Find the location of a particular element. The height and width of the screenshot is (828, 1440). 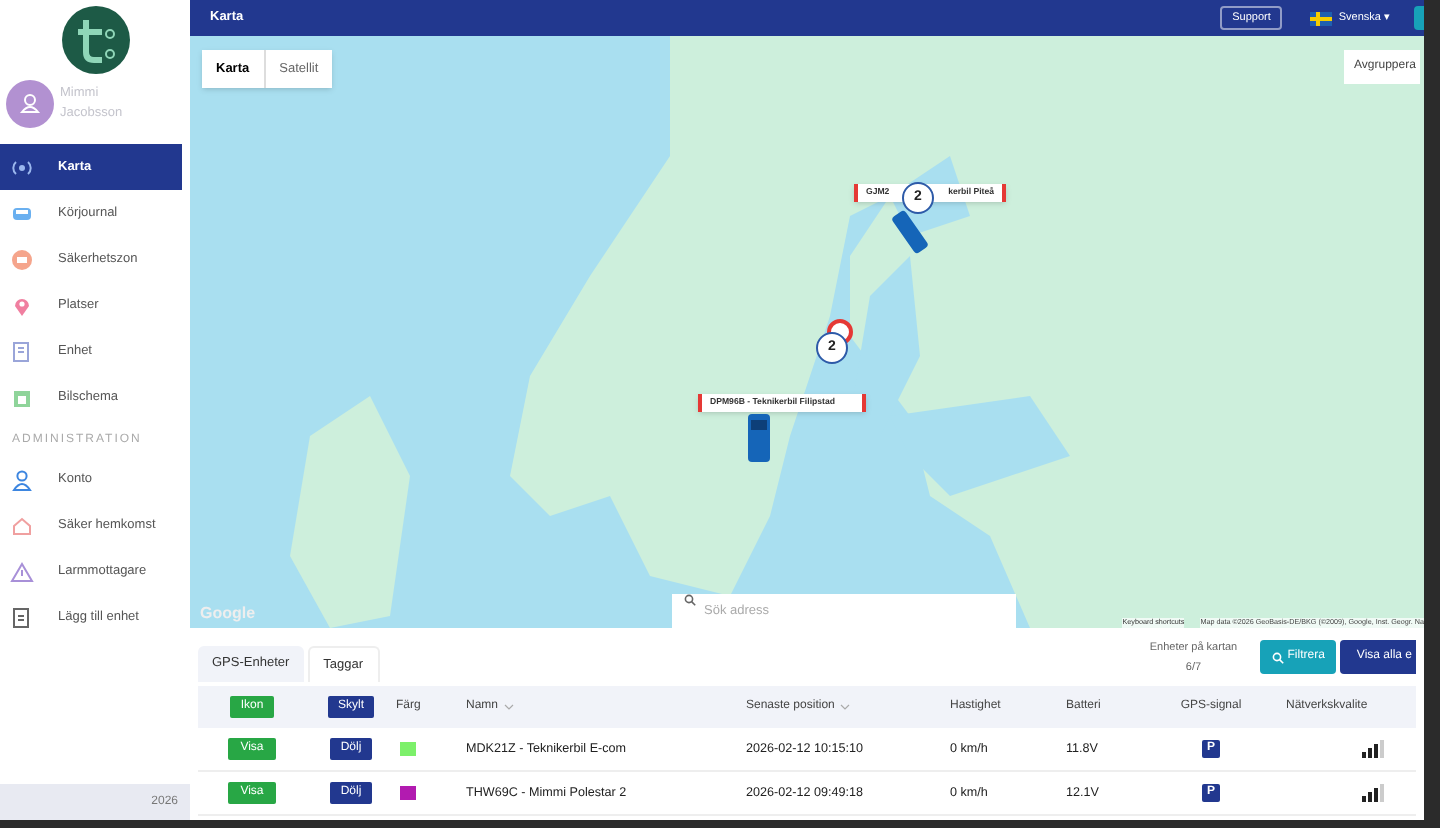

swedish-flag-icon is located at coordinates (1321, 18).